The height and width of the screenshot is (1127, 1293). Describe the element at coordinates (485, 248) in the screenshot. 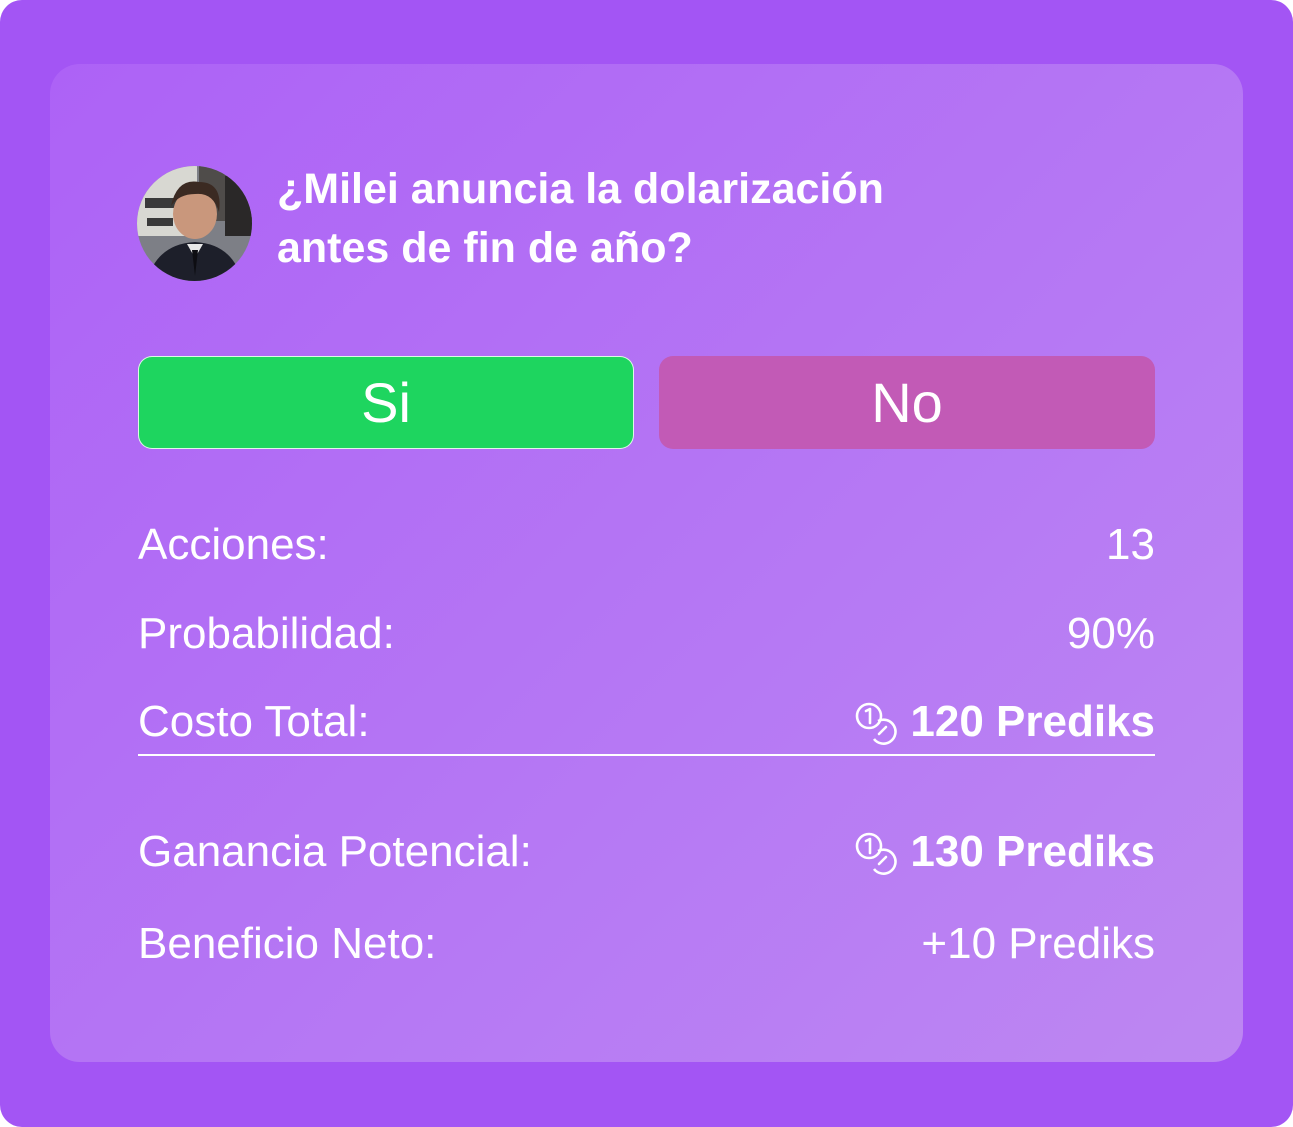

I see `question-line-2: antes de fin de año?` at that location.